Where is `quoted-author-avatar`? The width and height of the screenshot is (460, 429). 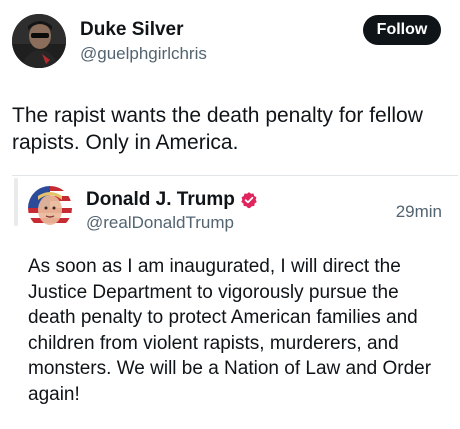
quoted-author-avatar is located at coordinates (50, 208).